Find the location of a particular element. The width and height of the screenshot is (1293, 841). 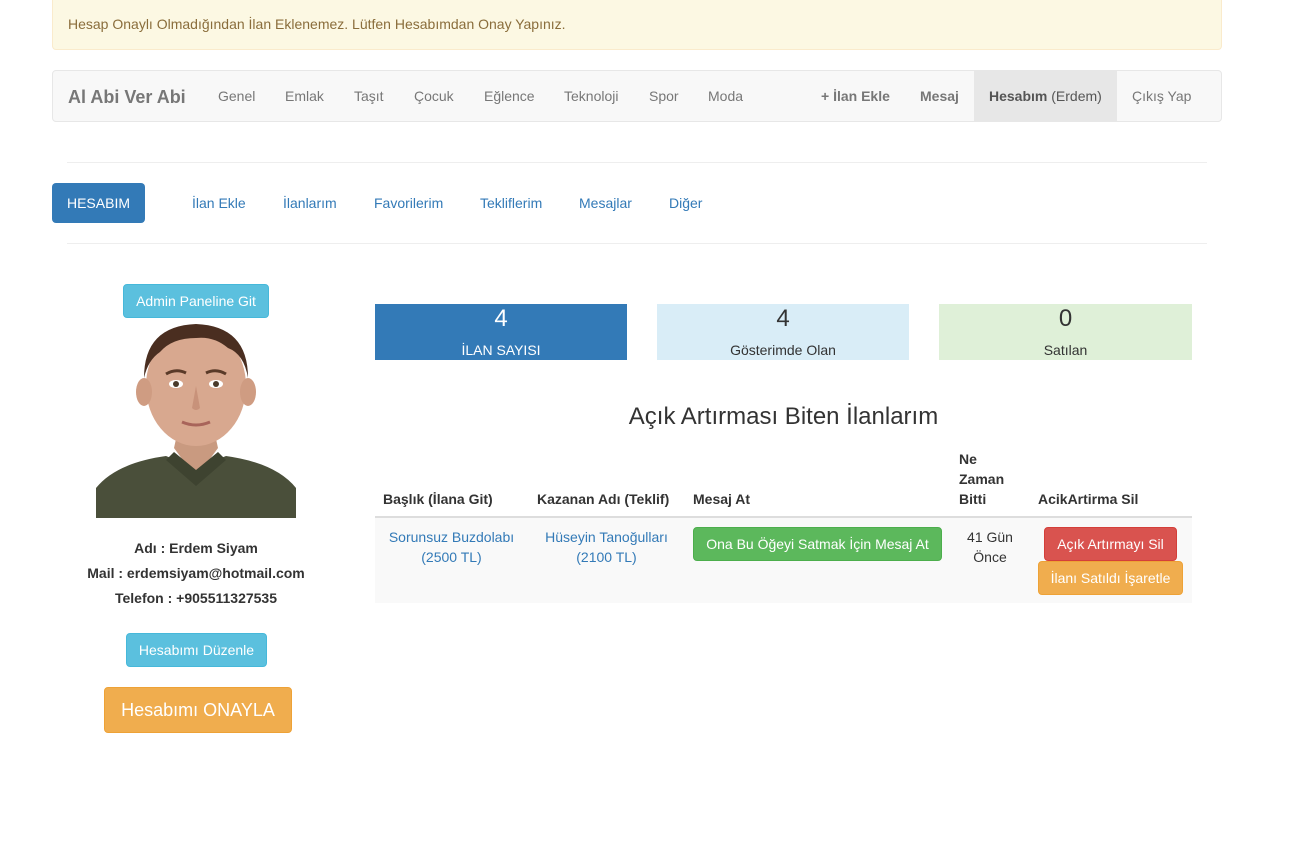

nav-logout: Çıkış Yap is located at coordinates (1161, 96).